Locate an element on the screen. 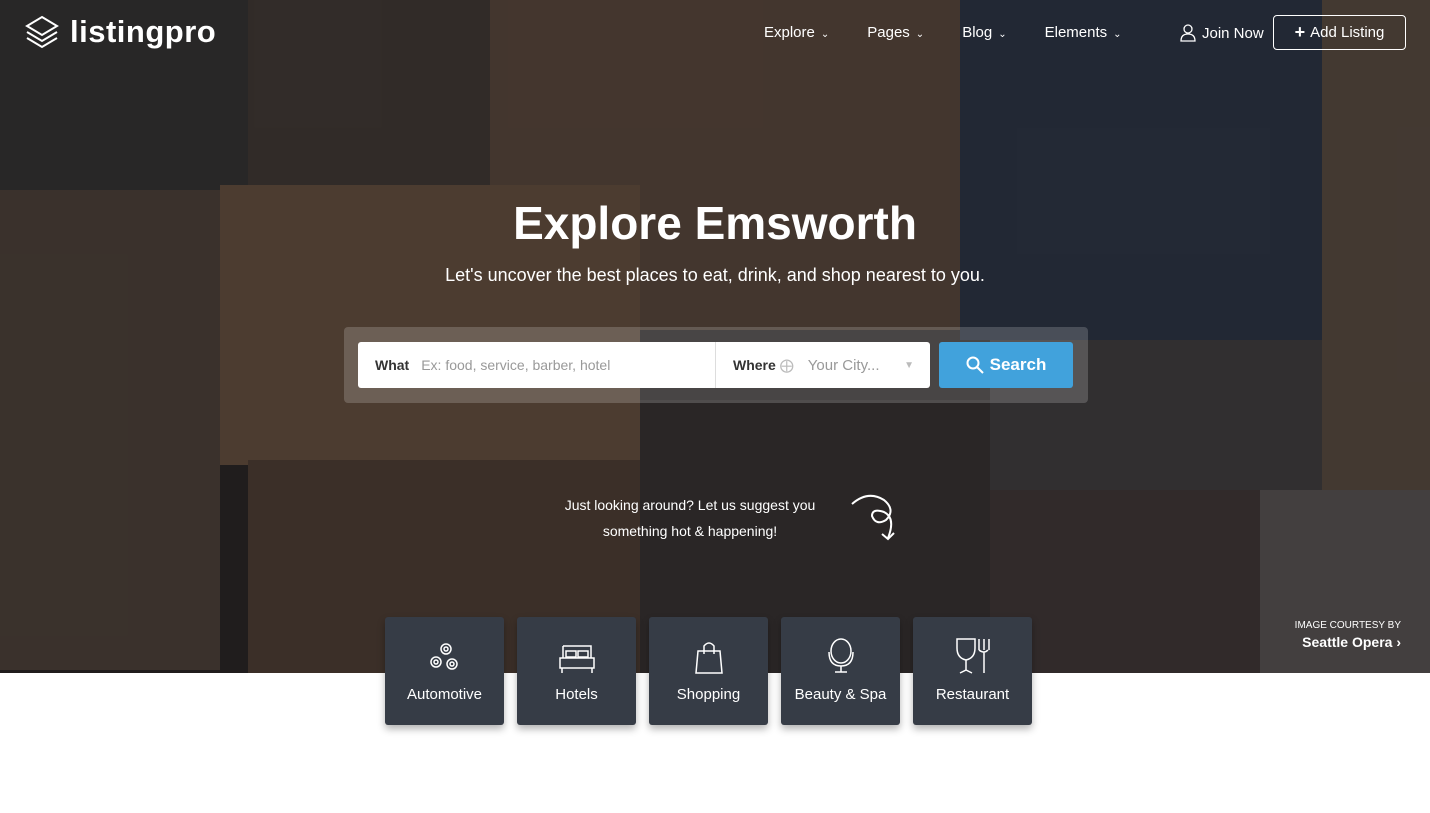 The image size is (1430, 813). image-courtesy: IMAGE COURTESY BY Seattle Opera › is located at coordinates (1348, 635).